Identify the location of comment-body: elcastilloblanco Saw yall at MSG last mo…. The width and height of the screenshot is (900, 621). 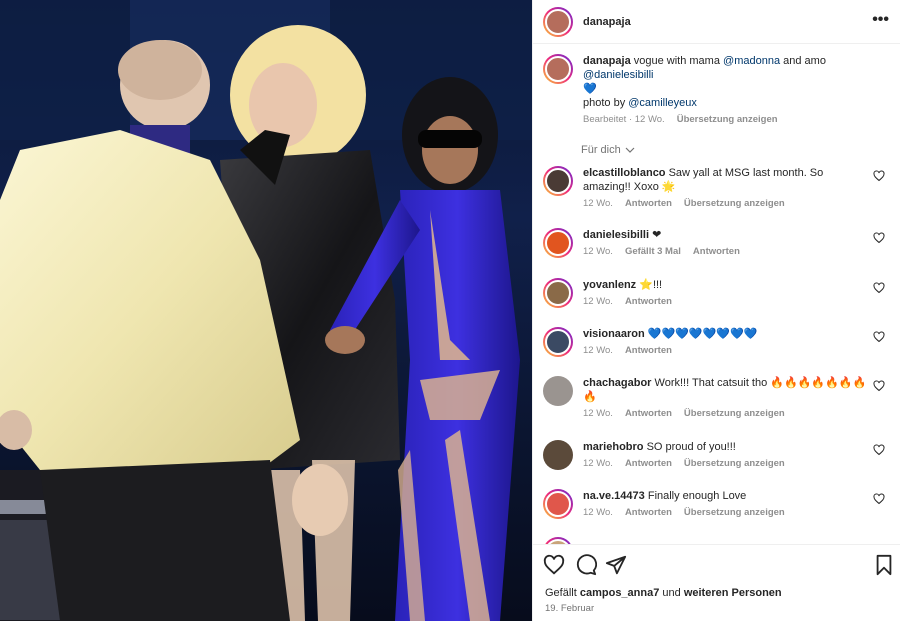
(728, 188).